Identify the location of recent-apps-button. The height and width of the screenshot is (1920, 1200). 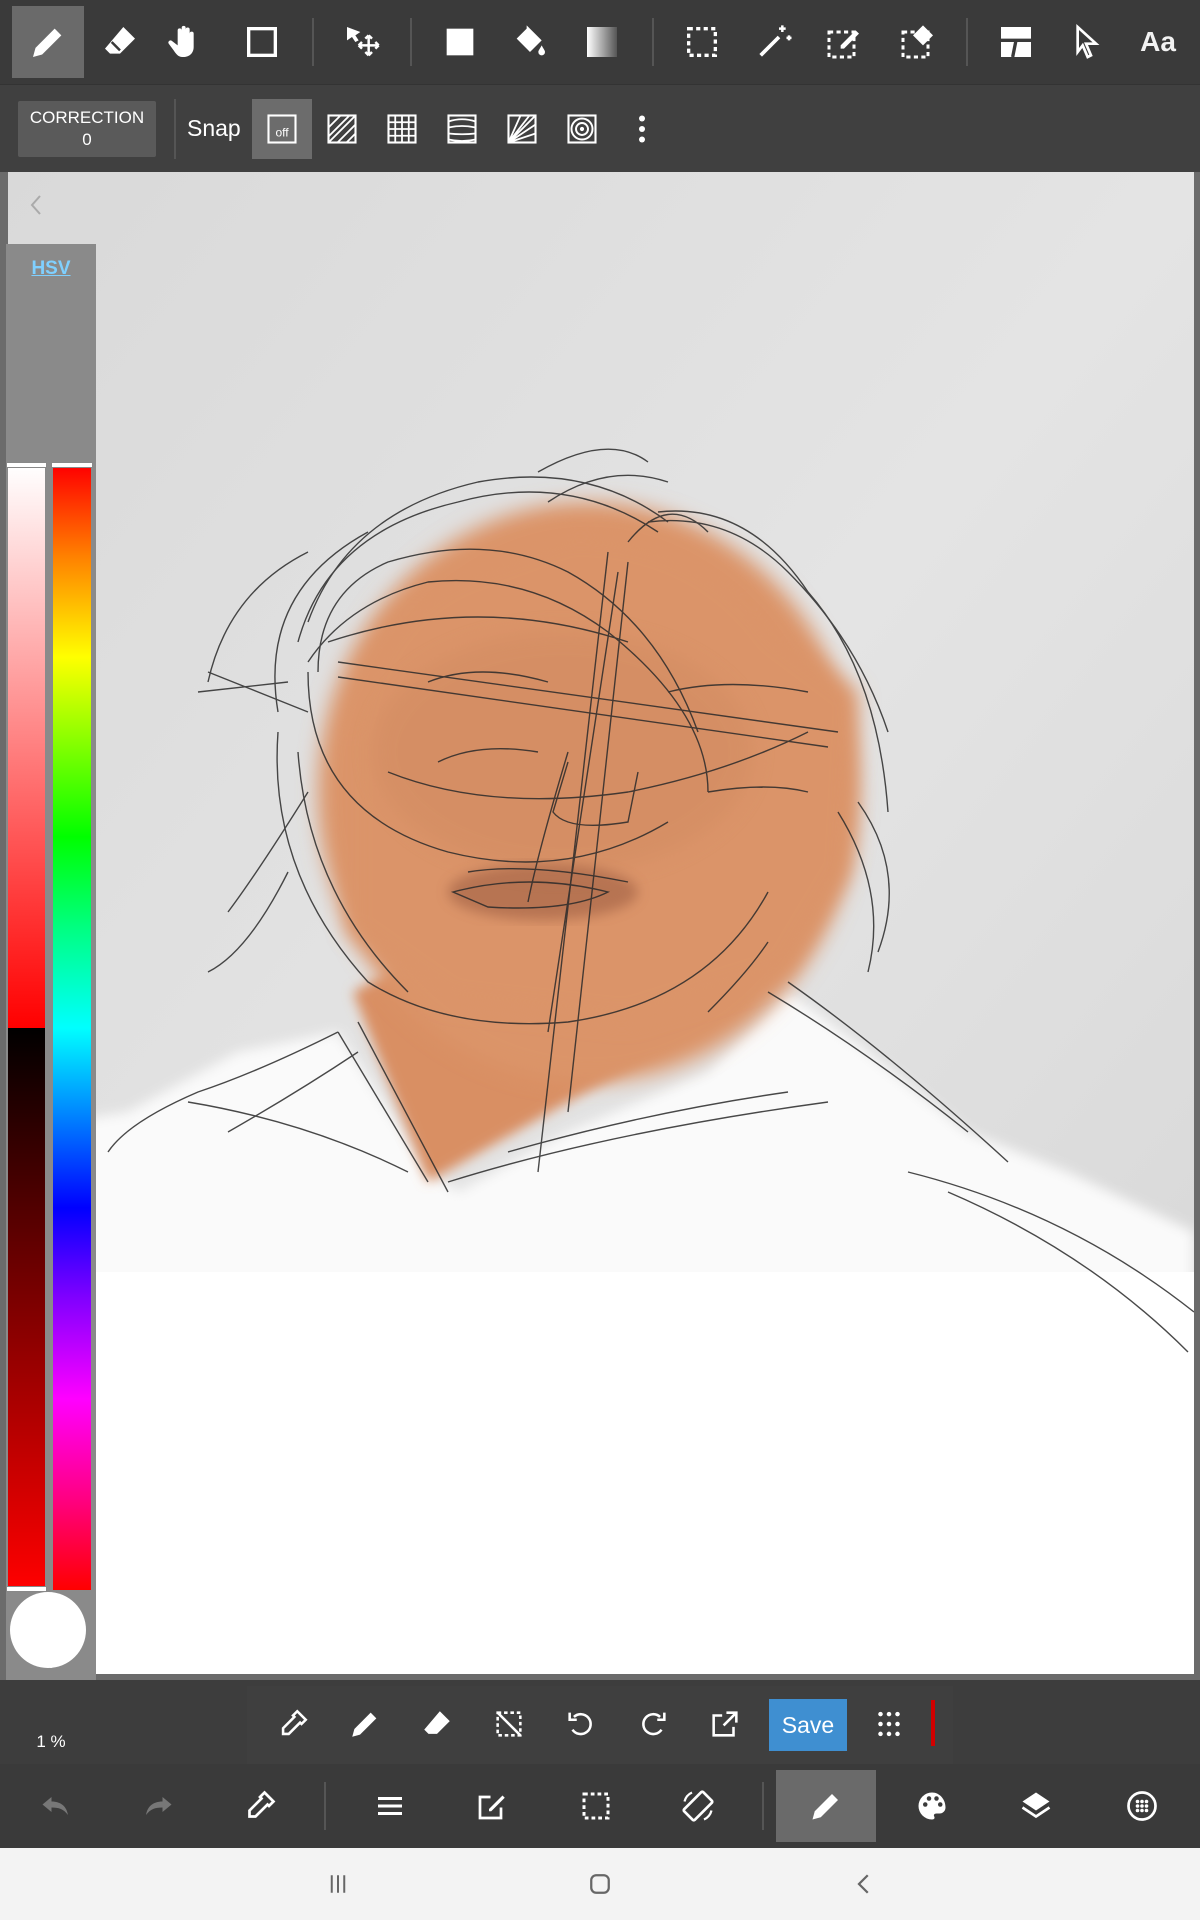
(338, 1884).